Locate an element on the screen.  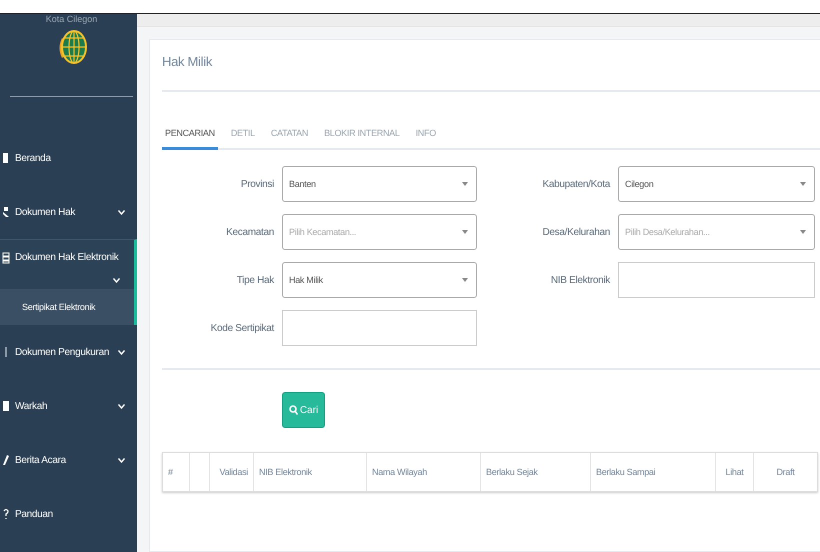
column-header: NIB Elektronik is located at coordinates (310, 472).